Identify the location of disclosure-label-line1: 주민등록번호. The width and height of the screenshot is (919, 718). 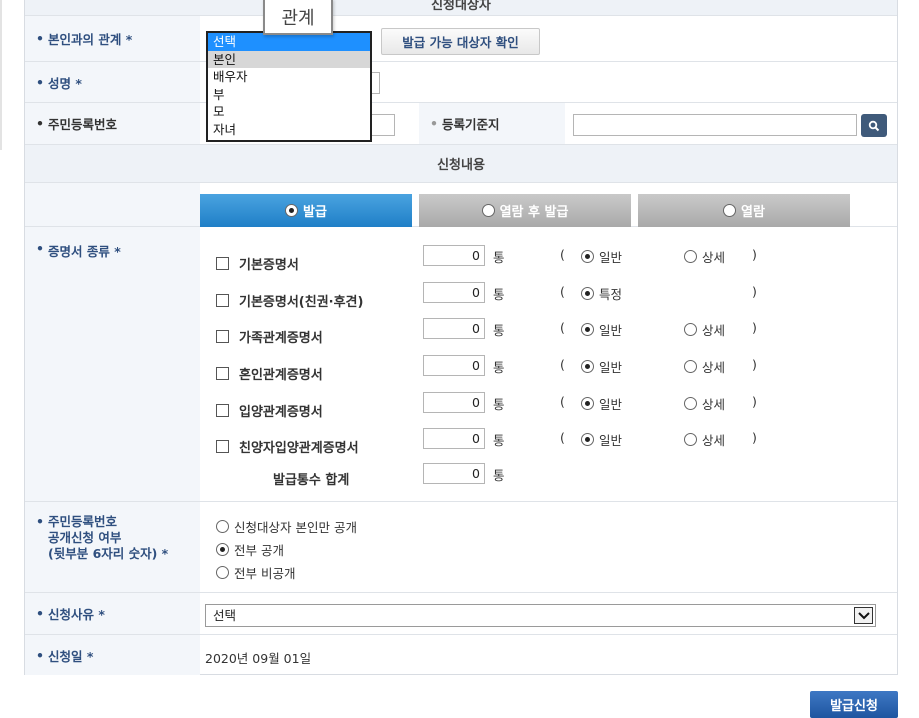
(83, 521).